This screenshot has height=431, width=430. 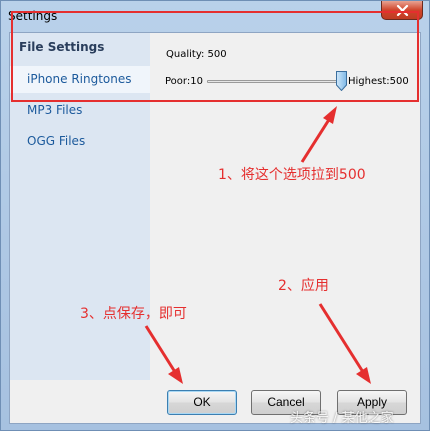 I want to click on sidebar-item-label: OGG Files, so click(x=56, y=141).